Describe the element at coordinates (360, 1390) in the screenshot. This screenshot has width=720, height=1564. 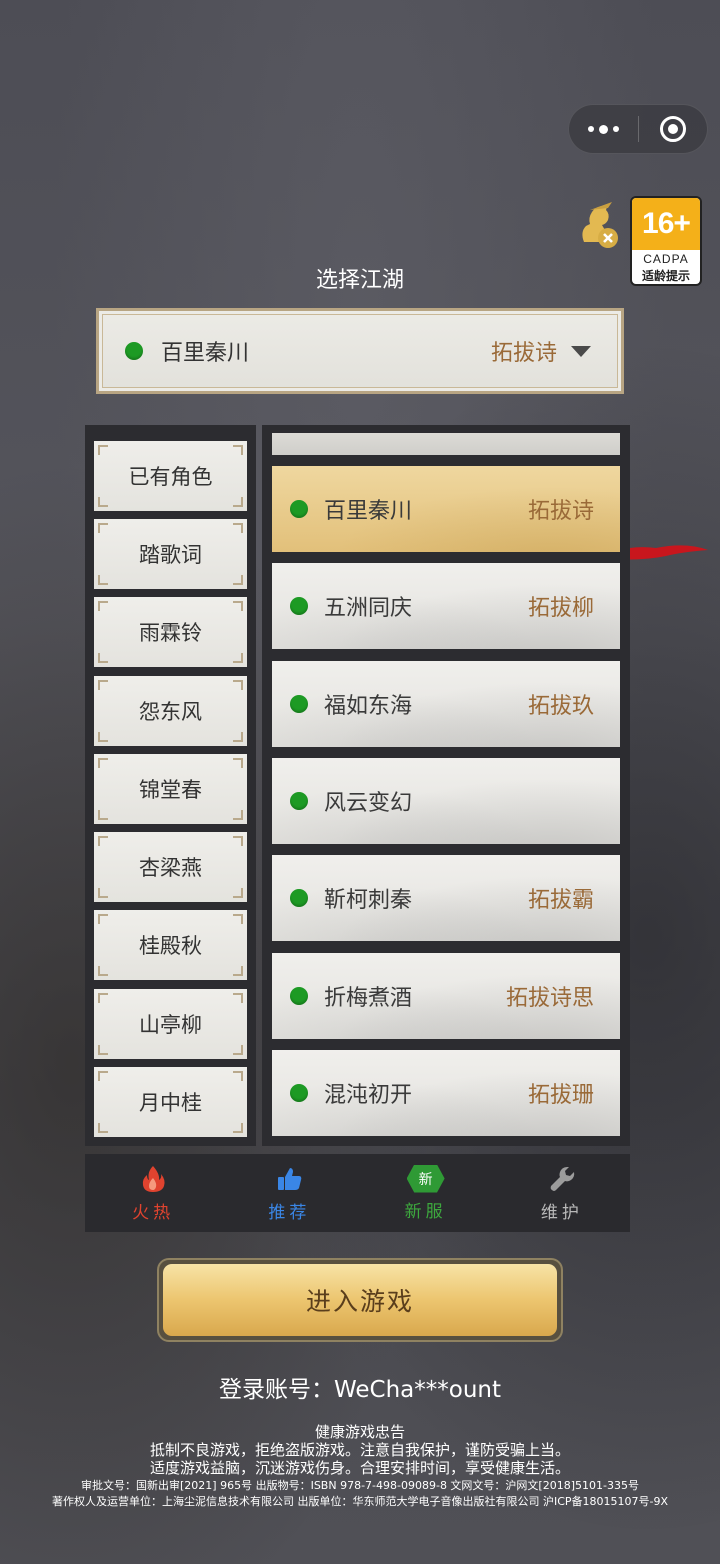
I see `login-account: 登录账号：WeCha***ount` at that location.